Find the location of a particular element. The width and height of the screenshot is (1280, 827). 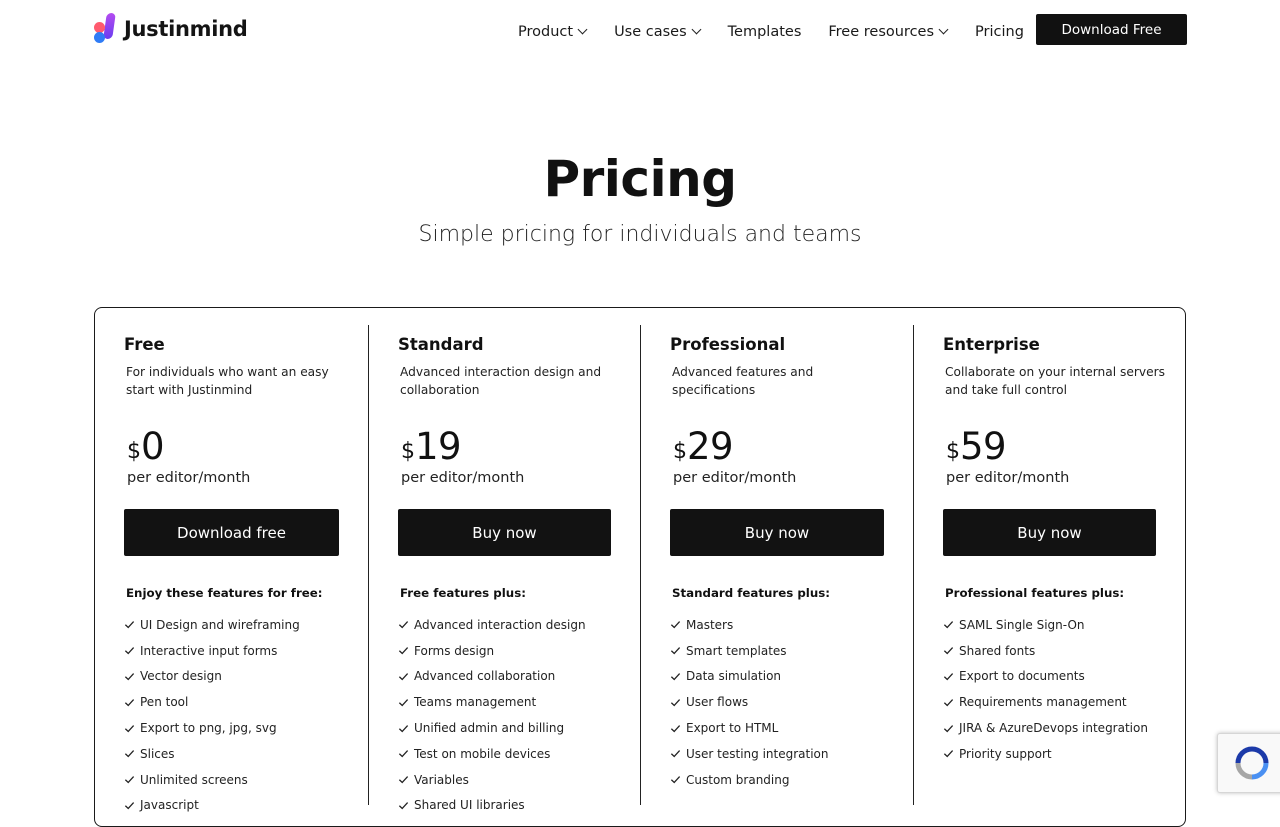

nav-item-label: Use cases is located at coordinates (650, 32).